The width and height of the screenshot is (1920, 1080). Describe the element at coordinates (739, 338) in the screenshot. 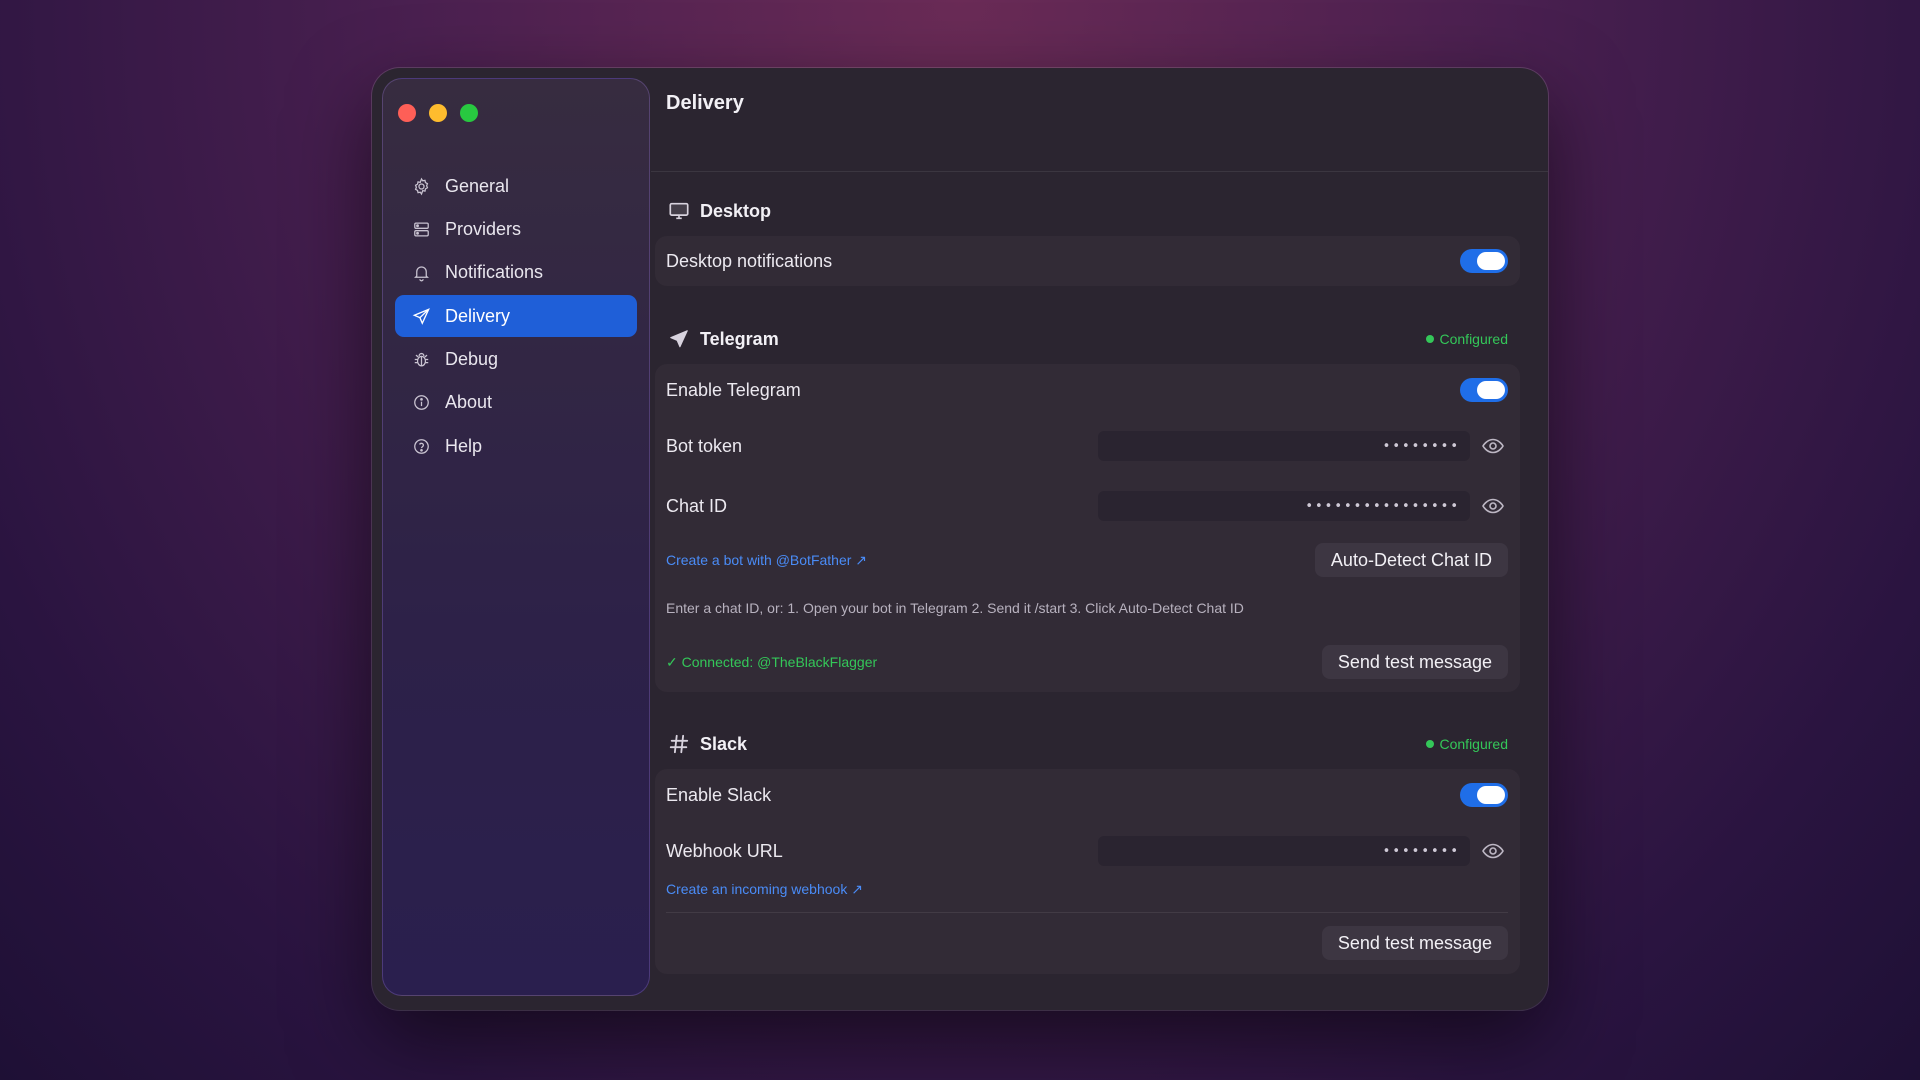

I see `section-title: Telegram` at that location.